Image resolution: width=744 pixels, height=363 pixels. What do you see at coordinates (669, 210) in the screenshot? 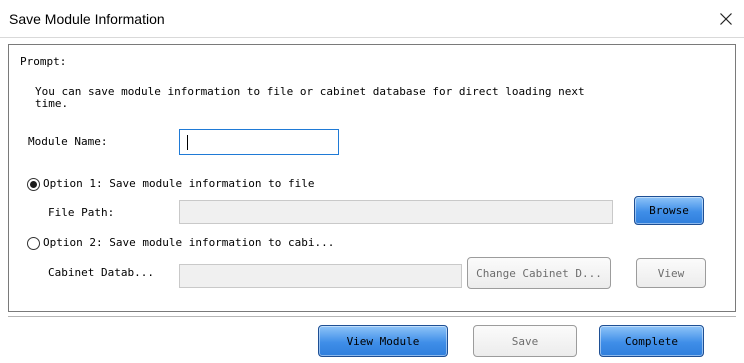
I see `browse-button: Browse` at bounding box center [669, 210].